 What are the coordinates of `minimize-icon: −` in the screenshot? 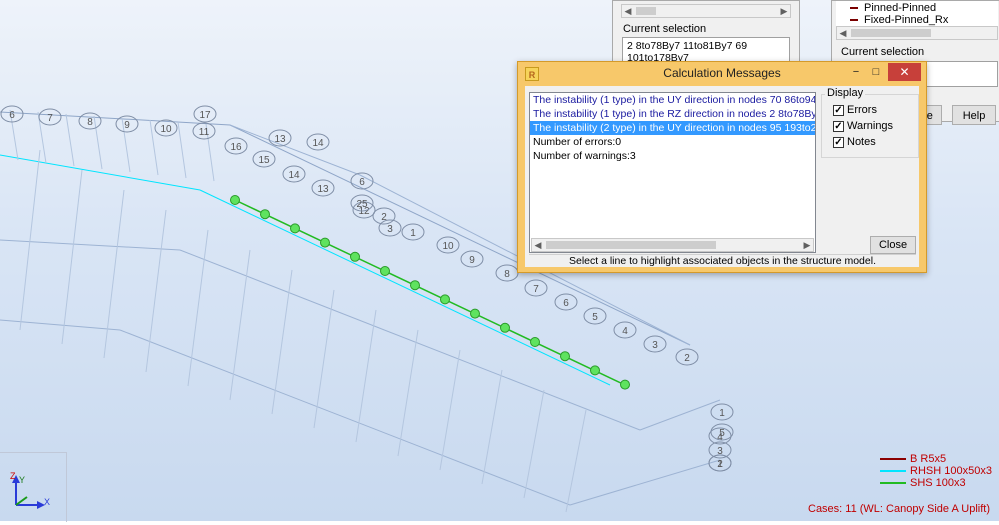 It's located at (856, 72).